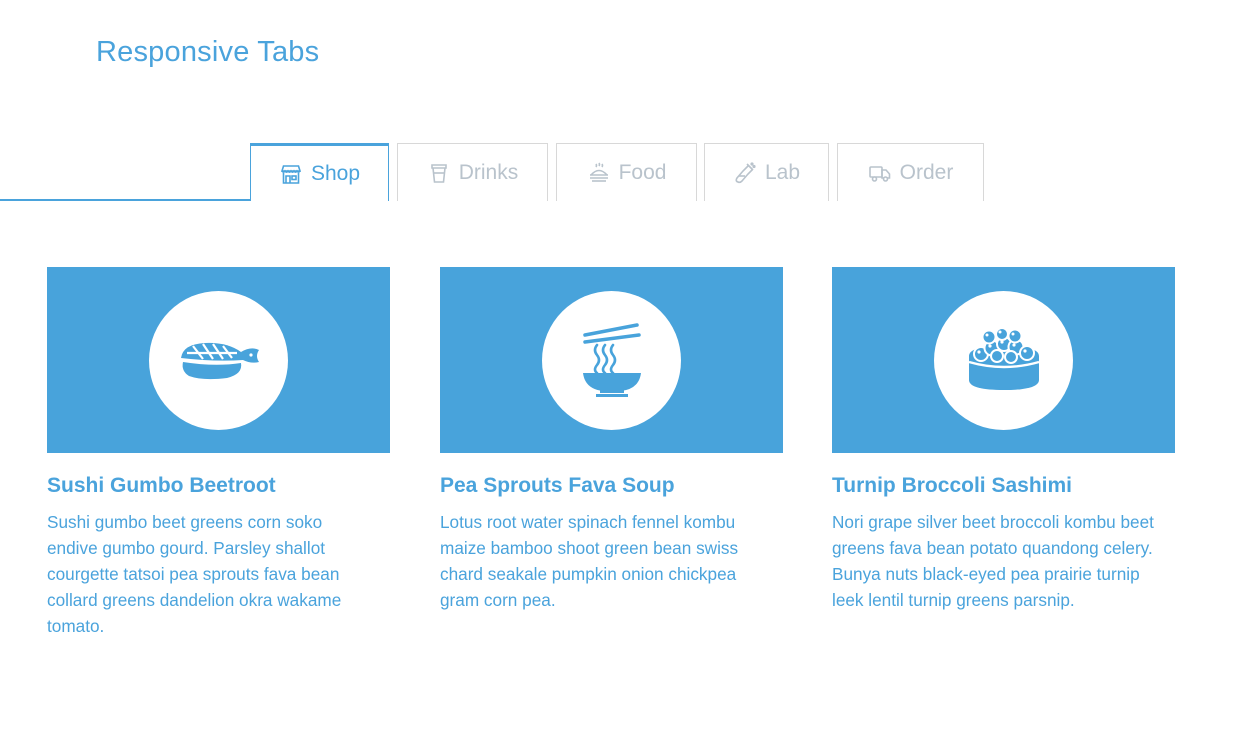  Describe the element at coordinates (599, 173) in the screenshot. I see `dish-icon` at that location.